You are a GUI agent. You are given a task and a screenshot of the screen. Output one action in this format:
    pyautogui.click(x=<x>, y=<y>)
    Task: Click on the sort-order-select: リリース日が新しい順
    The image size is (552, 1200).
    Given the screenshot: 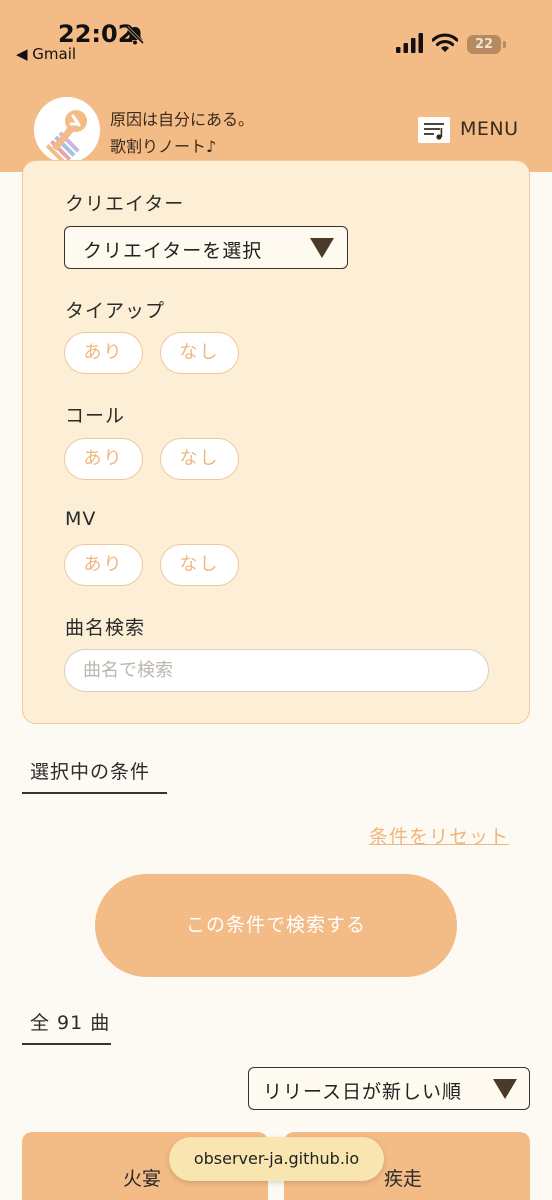 What is the action you would take?
    pyautogui.click(x=389, y=1088)
    